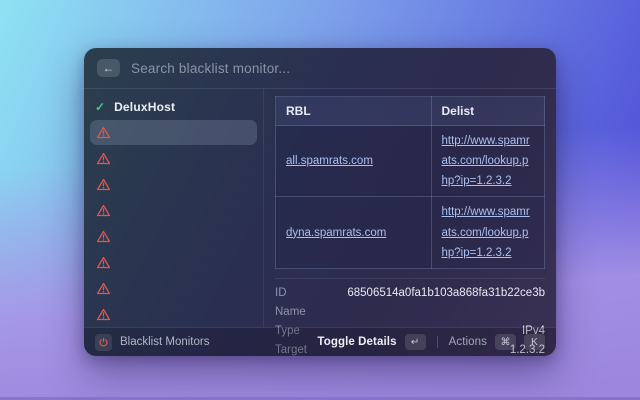 The height and width of the screenshot is (400, 640). I want to click on power-icon, so click(103, 341).